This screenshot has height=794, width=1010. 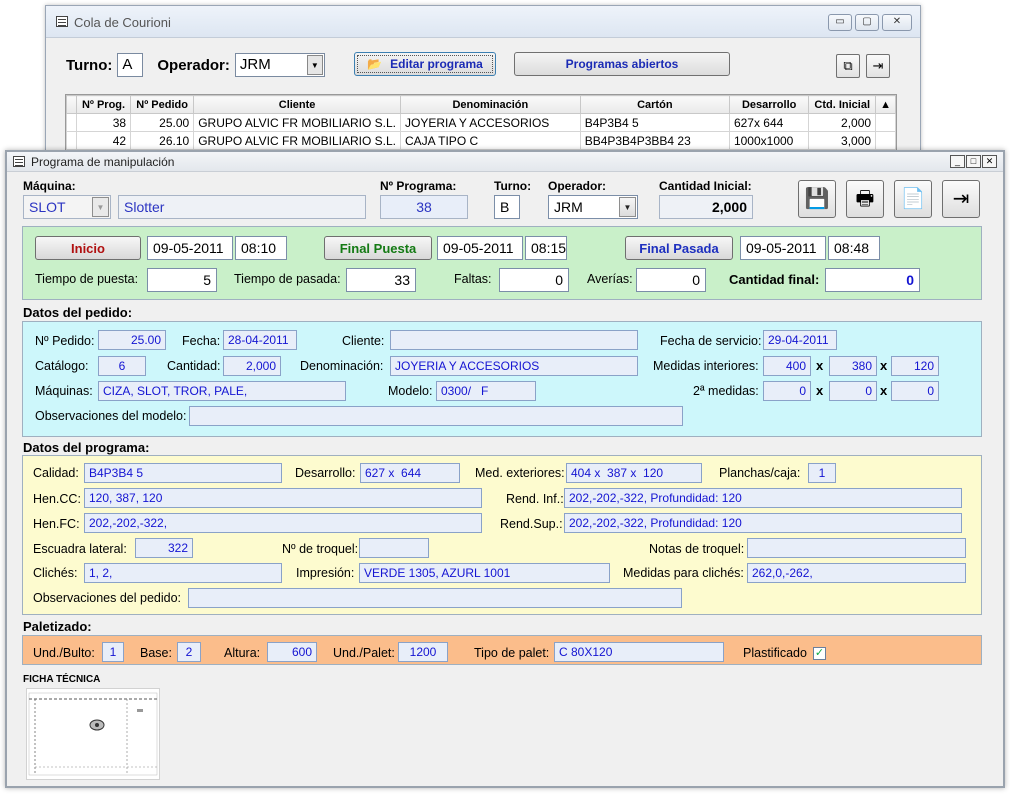 I want to click on rend-inf-field: 202,-202,-322, Profundidad: 120, so click(x=763, y=498).